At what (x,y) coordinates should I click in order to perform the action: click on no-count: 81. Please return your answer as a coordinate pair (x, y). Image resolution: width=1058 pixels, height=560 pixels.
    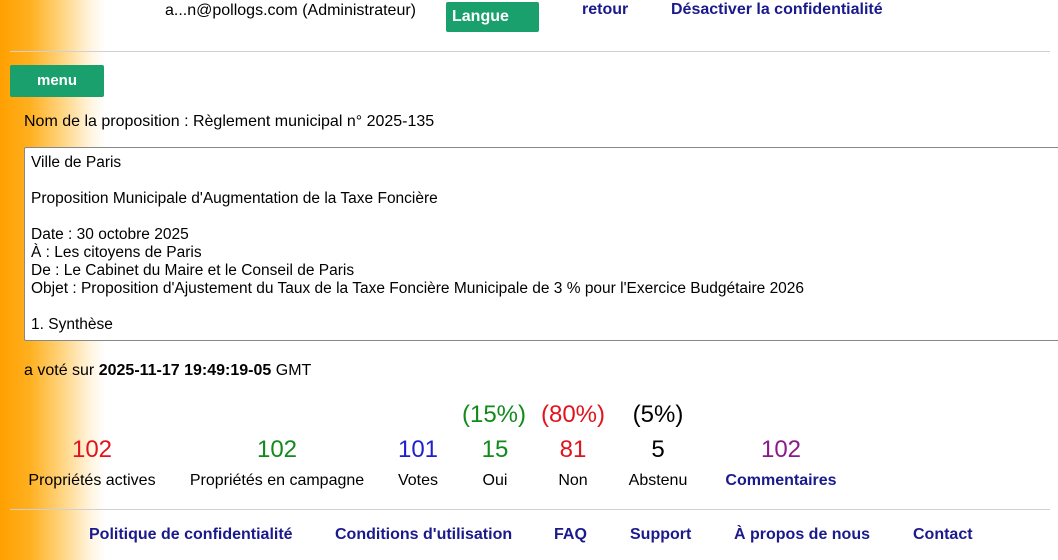
    Looking at the image, I should click on (573, 449).